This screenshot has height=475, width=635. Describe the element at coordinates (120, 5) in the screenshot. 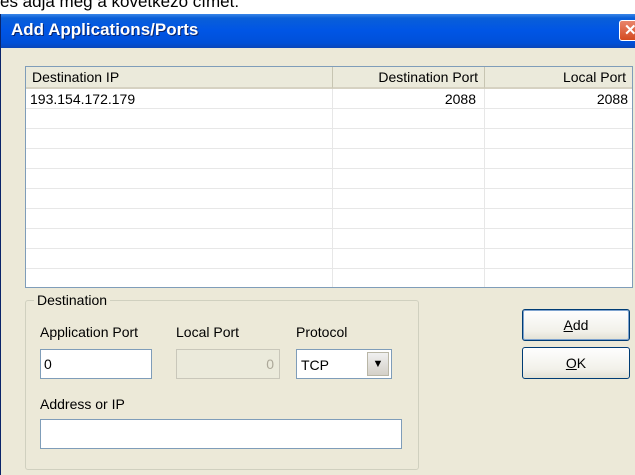

I see `background-instruction-text: és adja meg a következő címet:` at that location.